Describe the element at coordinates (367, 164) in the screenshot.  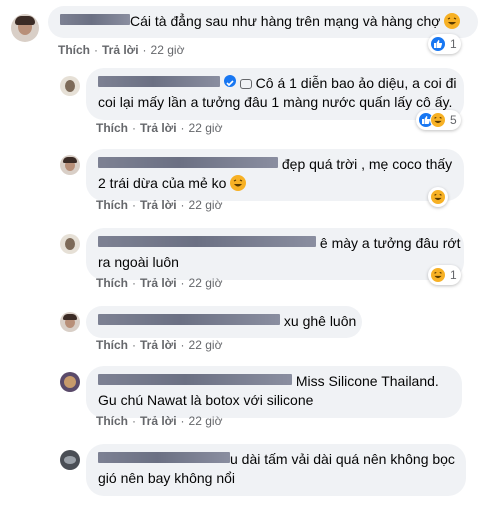
I see `comment-text: đẹp quá trời , mẹ coco thấy` at that location.